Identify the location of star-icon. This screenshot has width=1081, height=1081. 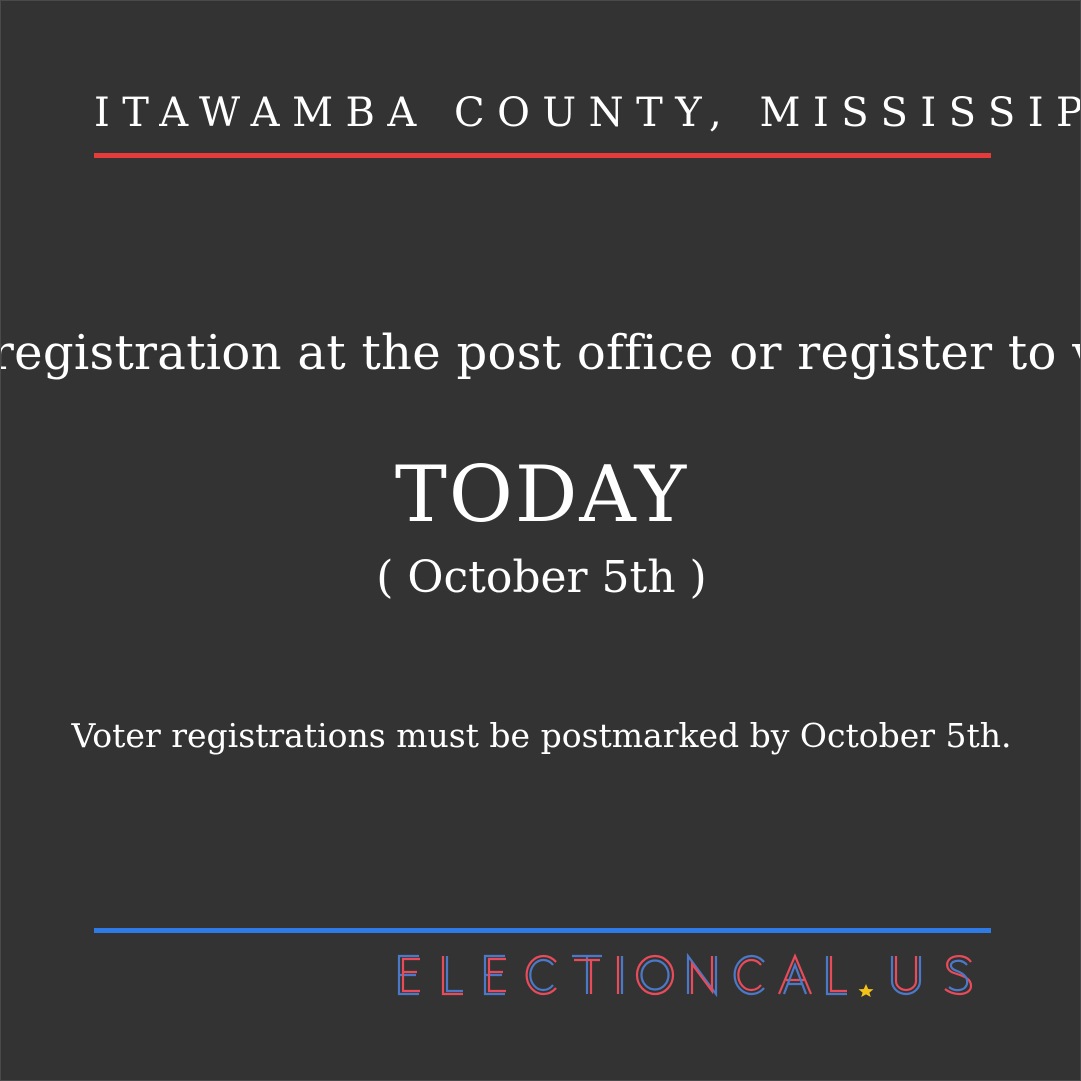
(866, 990).